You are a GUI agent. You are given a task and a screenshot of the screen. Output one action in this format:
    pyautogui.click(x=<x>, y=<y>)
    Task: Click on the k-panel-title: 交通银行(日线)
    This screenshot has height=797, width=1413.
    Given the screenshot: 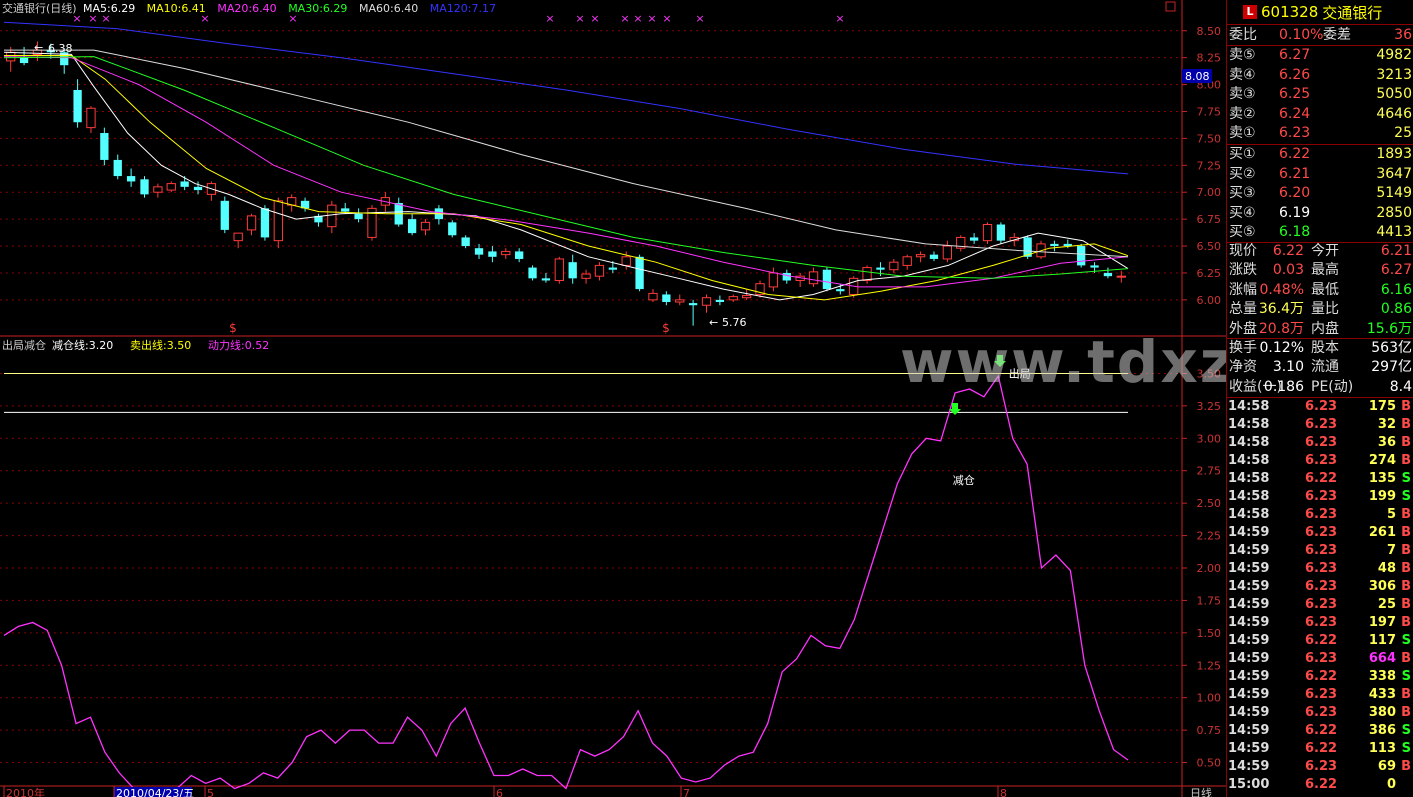 What is the action you would take?
    pyautogui.click(x=39, y=8)
    